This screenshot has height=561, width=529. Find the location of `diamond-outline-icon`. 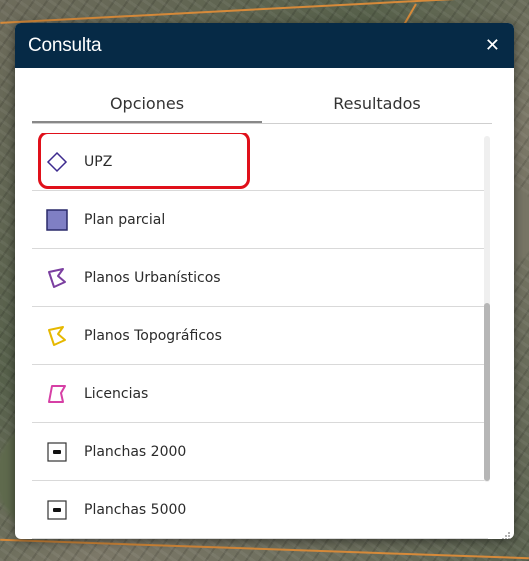

diamond-outline-icon is located at coordinates (57, 162).